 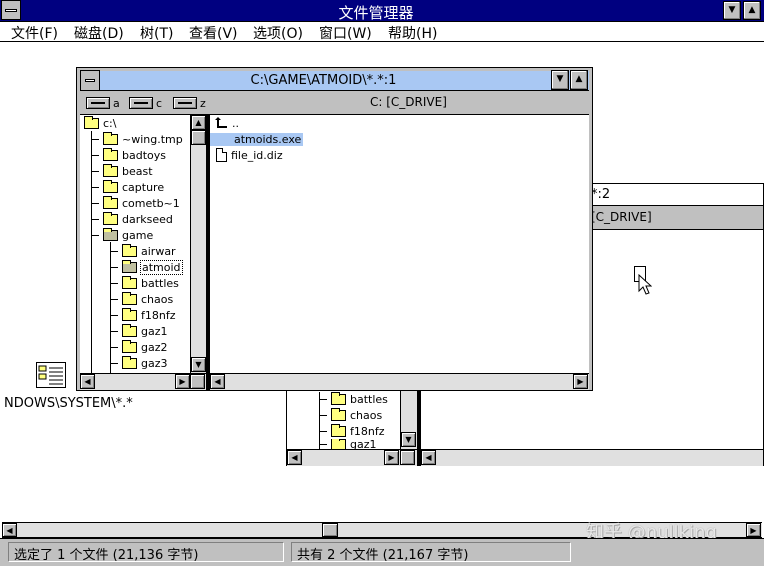 What do you see at coordinates (143, 381) in the screenshot?
I see `tree-hscroll: ◀ ▶` at bounding box center [143, 381].